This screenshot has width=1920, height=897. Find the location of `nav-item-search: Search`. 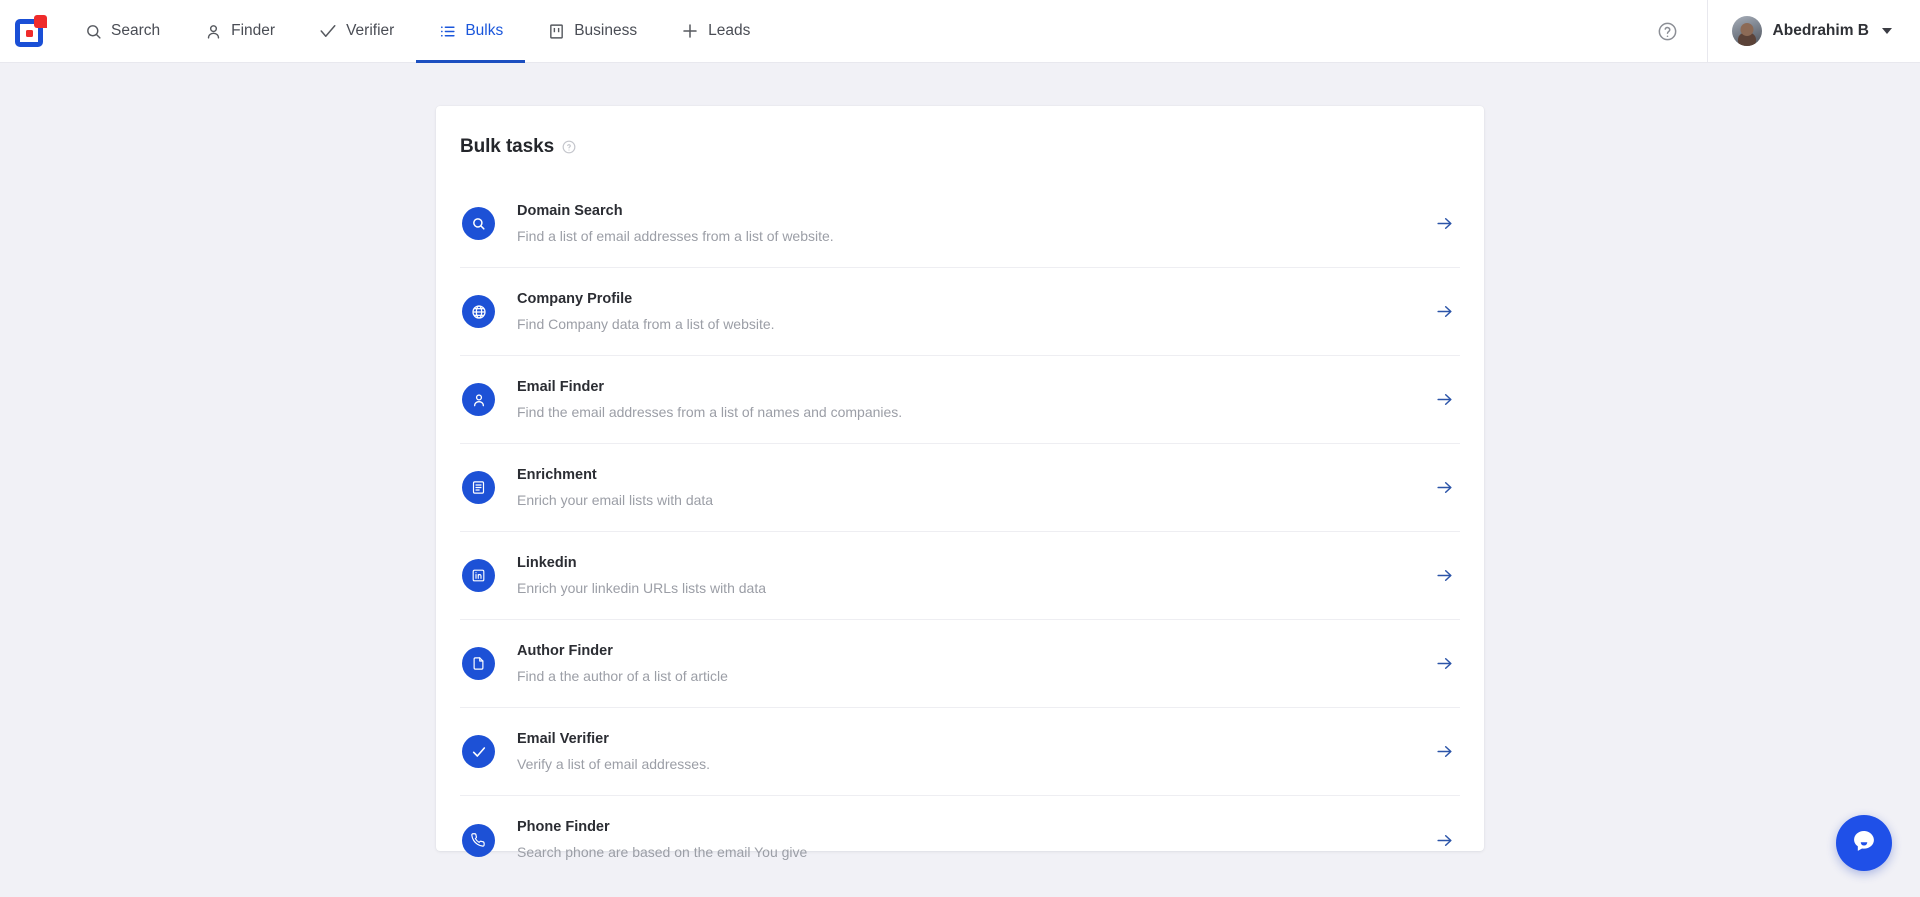

nav-item-search: Search is located at coordinates (122, 31).